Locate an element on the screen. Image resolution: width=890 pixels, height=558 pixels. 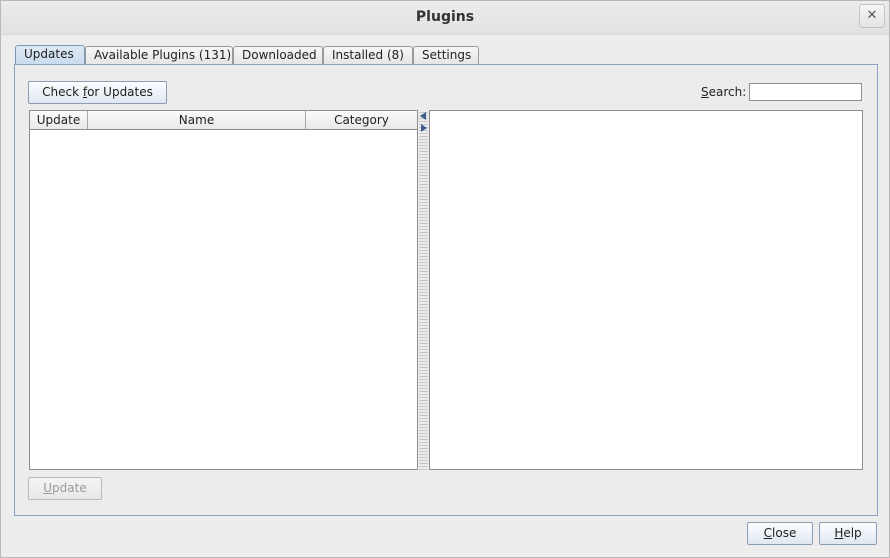
close-window-button: ✕ is located at coordinates (872, 16).